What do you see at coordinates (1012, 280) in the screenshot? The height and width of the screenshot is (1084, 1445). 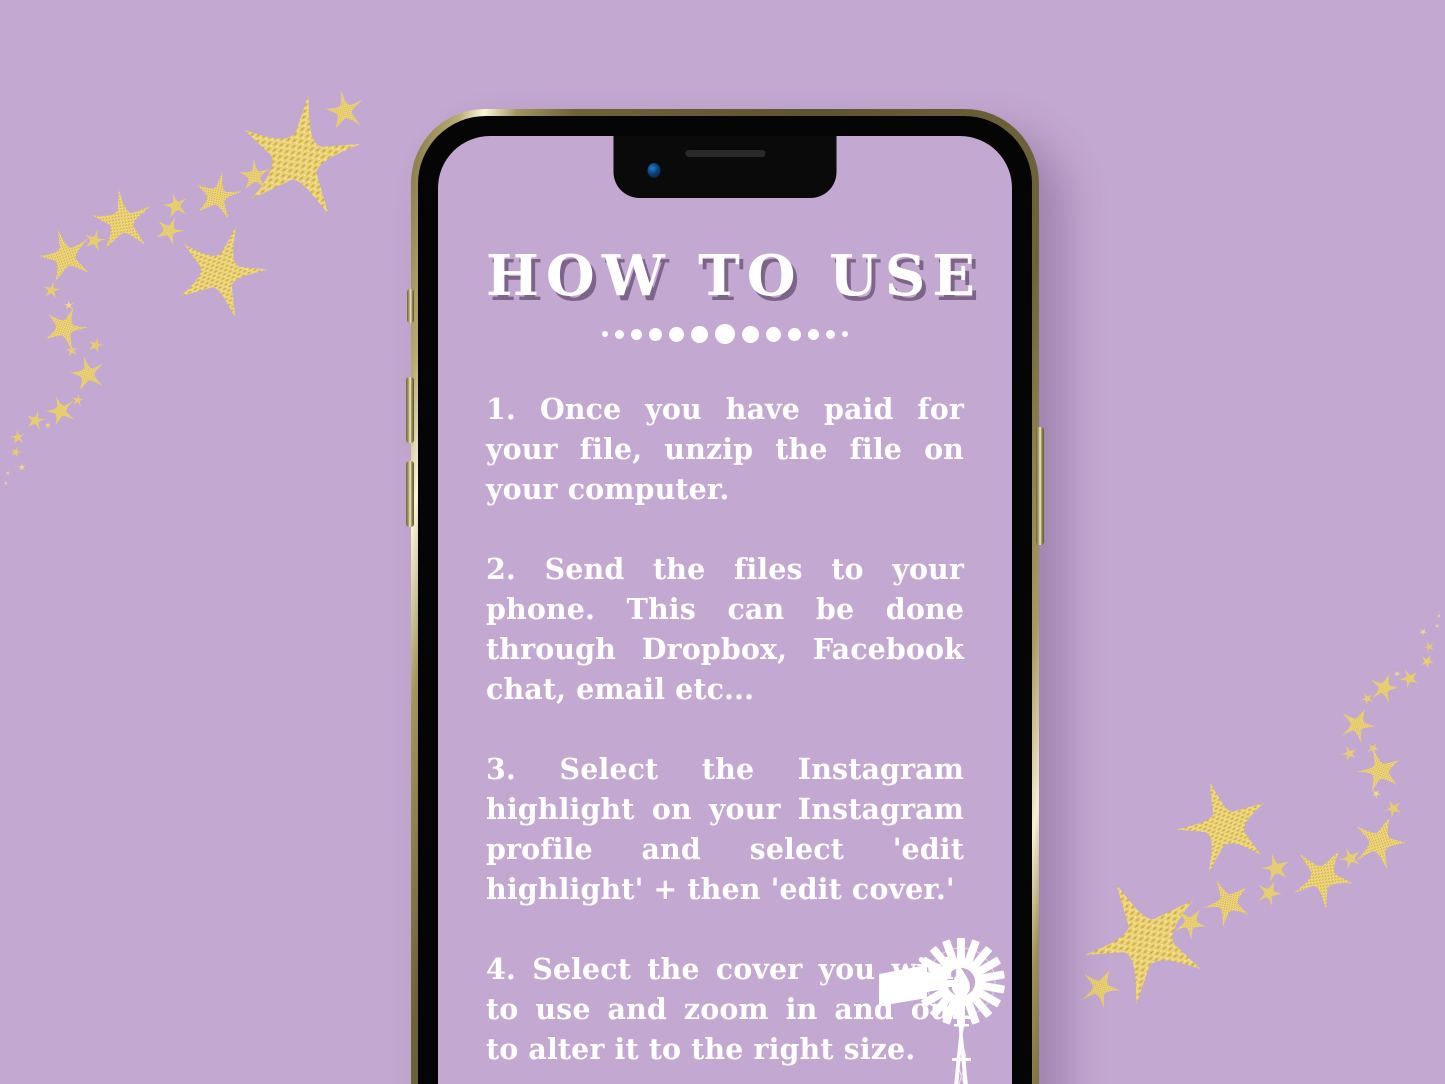 I see `sparkle-colon-icon` at bounding box center [1012, 280].